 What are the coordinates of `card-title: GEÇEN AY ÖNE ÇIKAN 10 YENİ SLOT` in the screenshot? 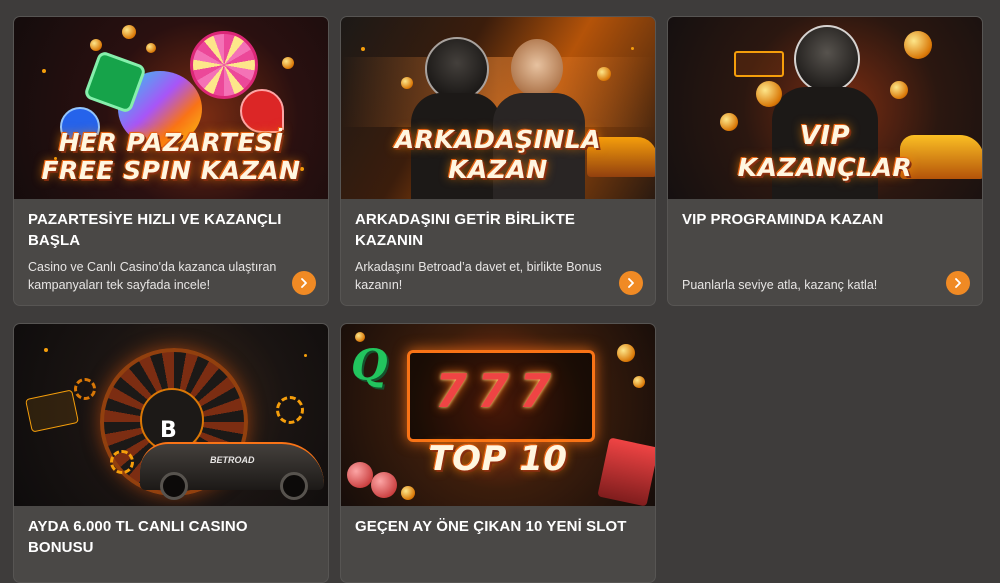 It's located at (491, 526).